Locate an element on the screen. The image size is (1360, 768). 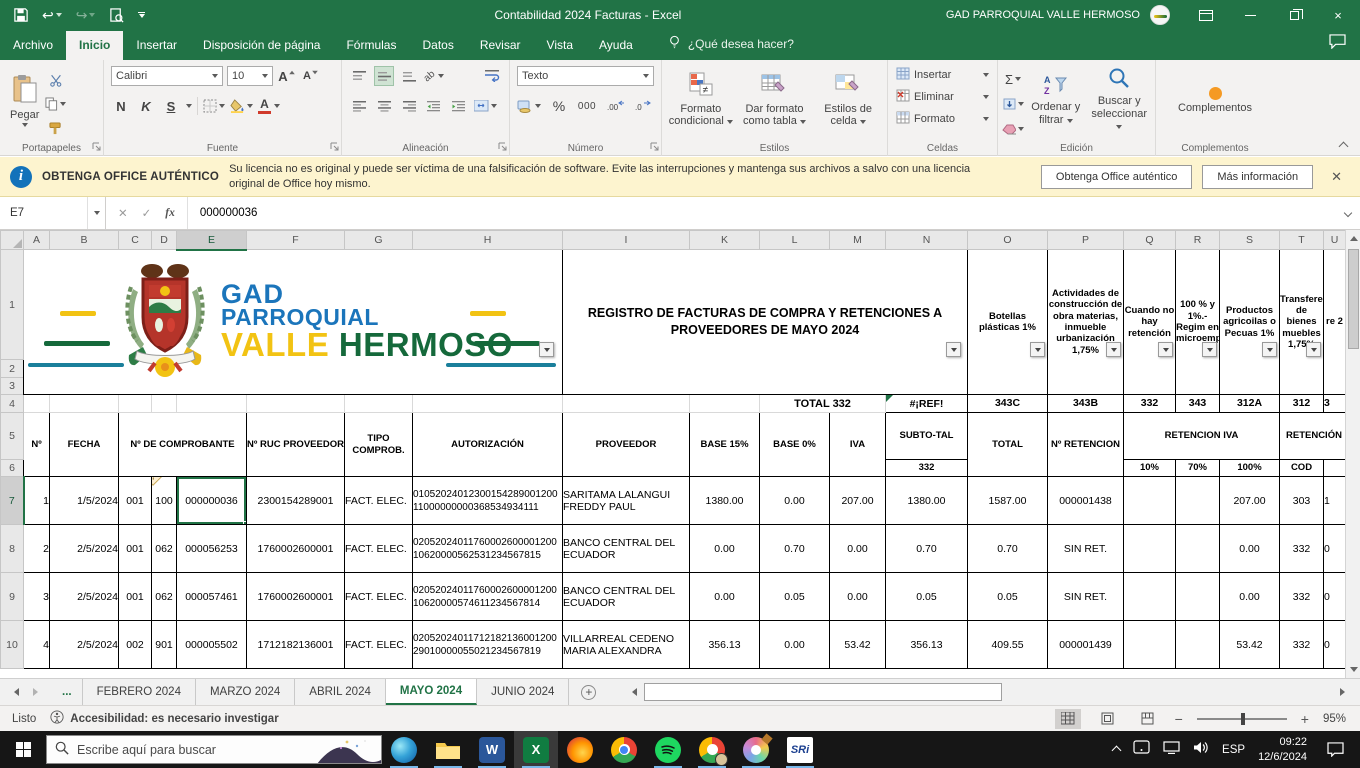
cell-K7: 1380.00 is located at coordinates (724, 500).